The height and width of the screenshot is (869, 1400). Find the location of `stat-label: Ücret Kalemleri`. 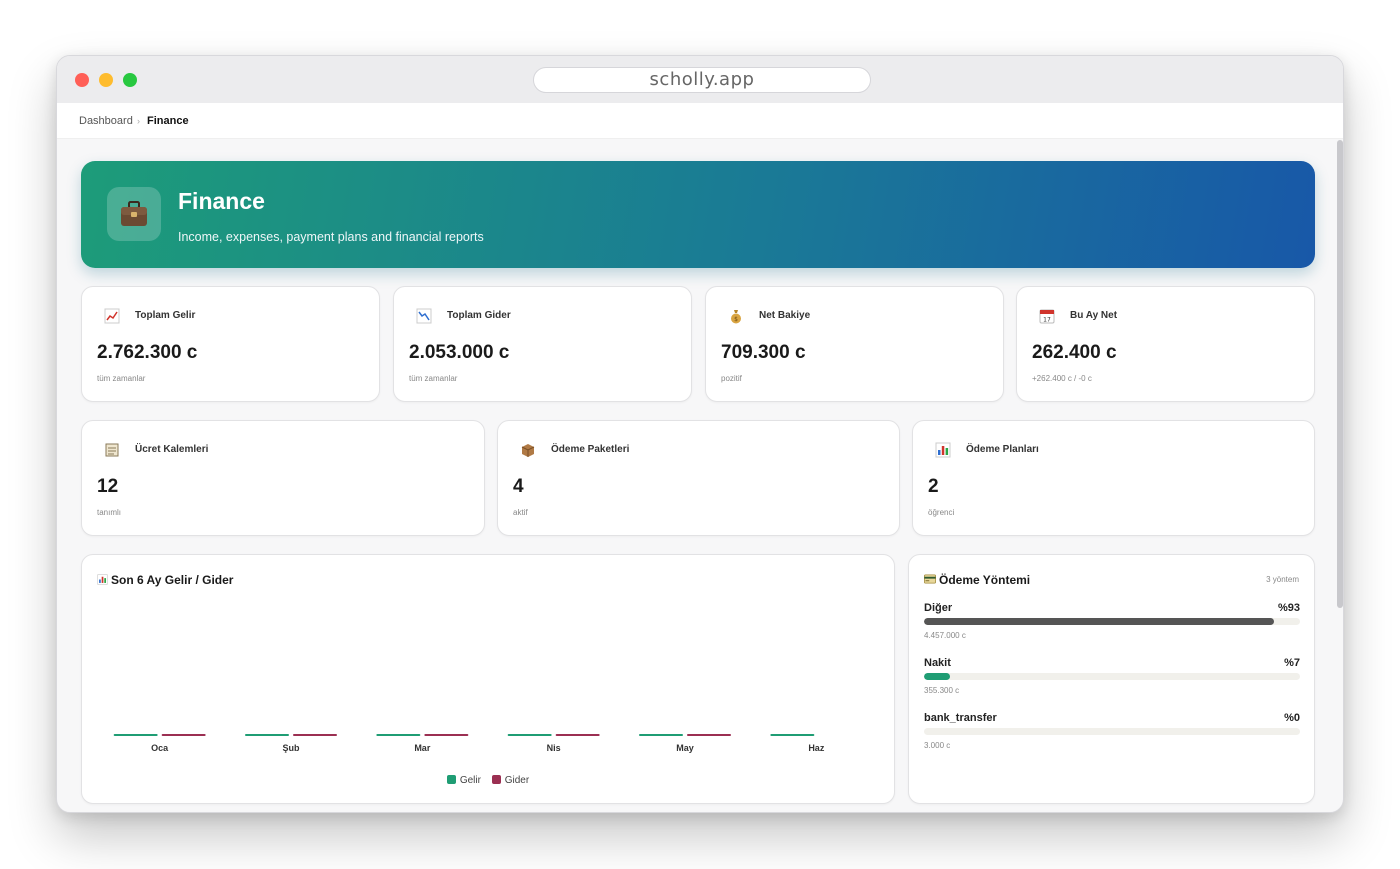

stat-label: Ücret Kalemleri is located at coordinates (172, 449).